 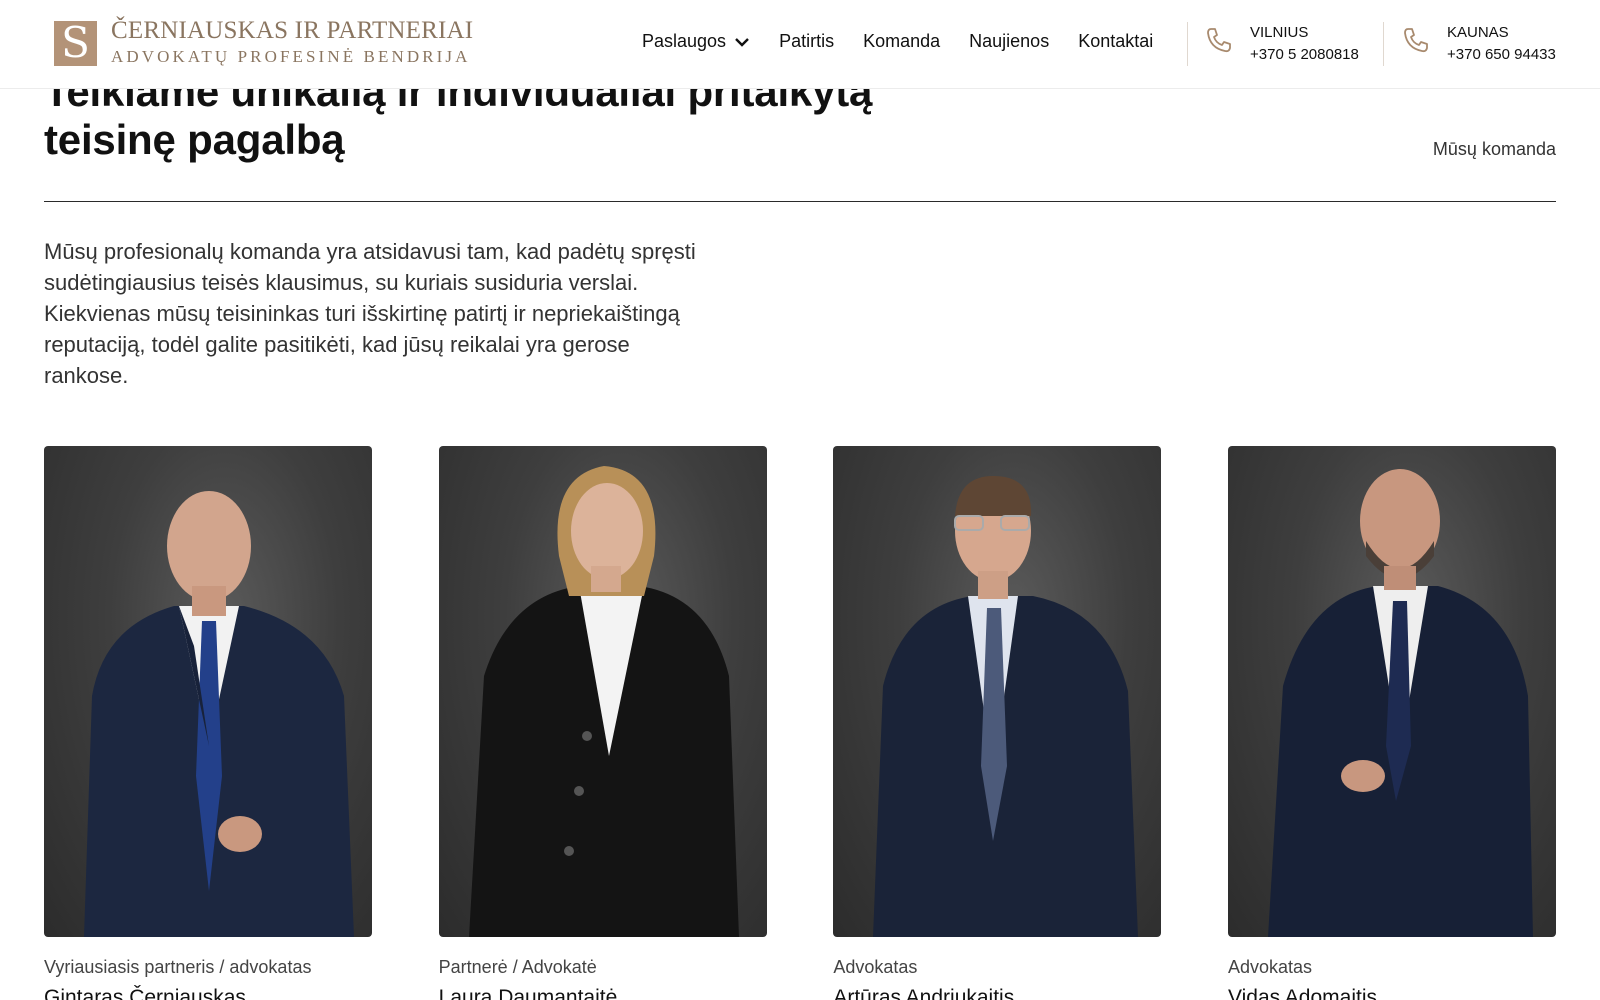 What do you see at coordinates (292, 30) in the screenshot?
I see `logo-name: ČERNIAUSKAS IR PARTNERIAI` at bounding box center [292, 30].